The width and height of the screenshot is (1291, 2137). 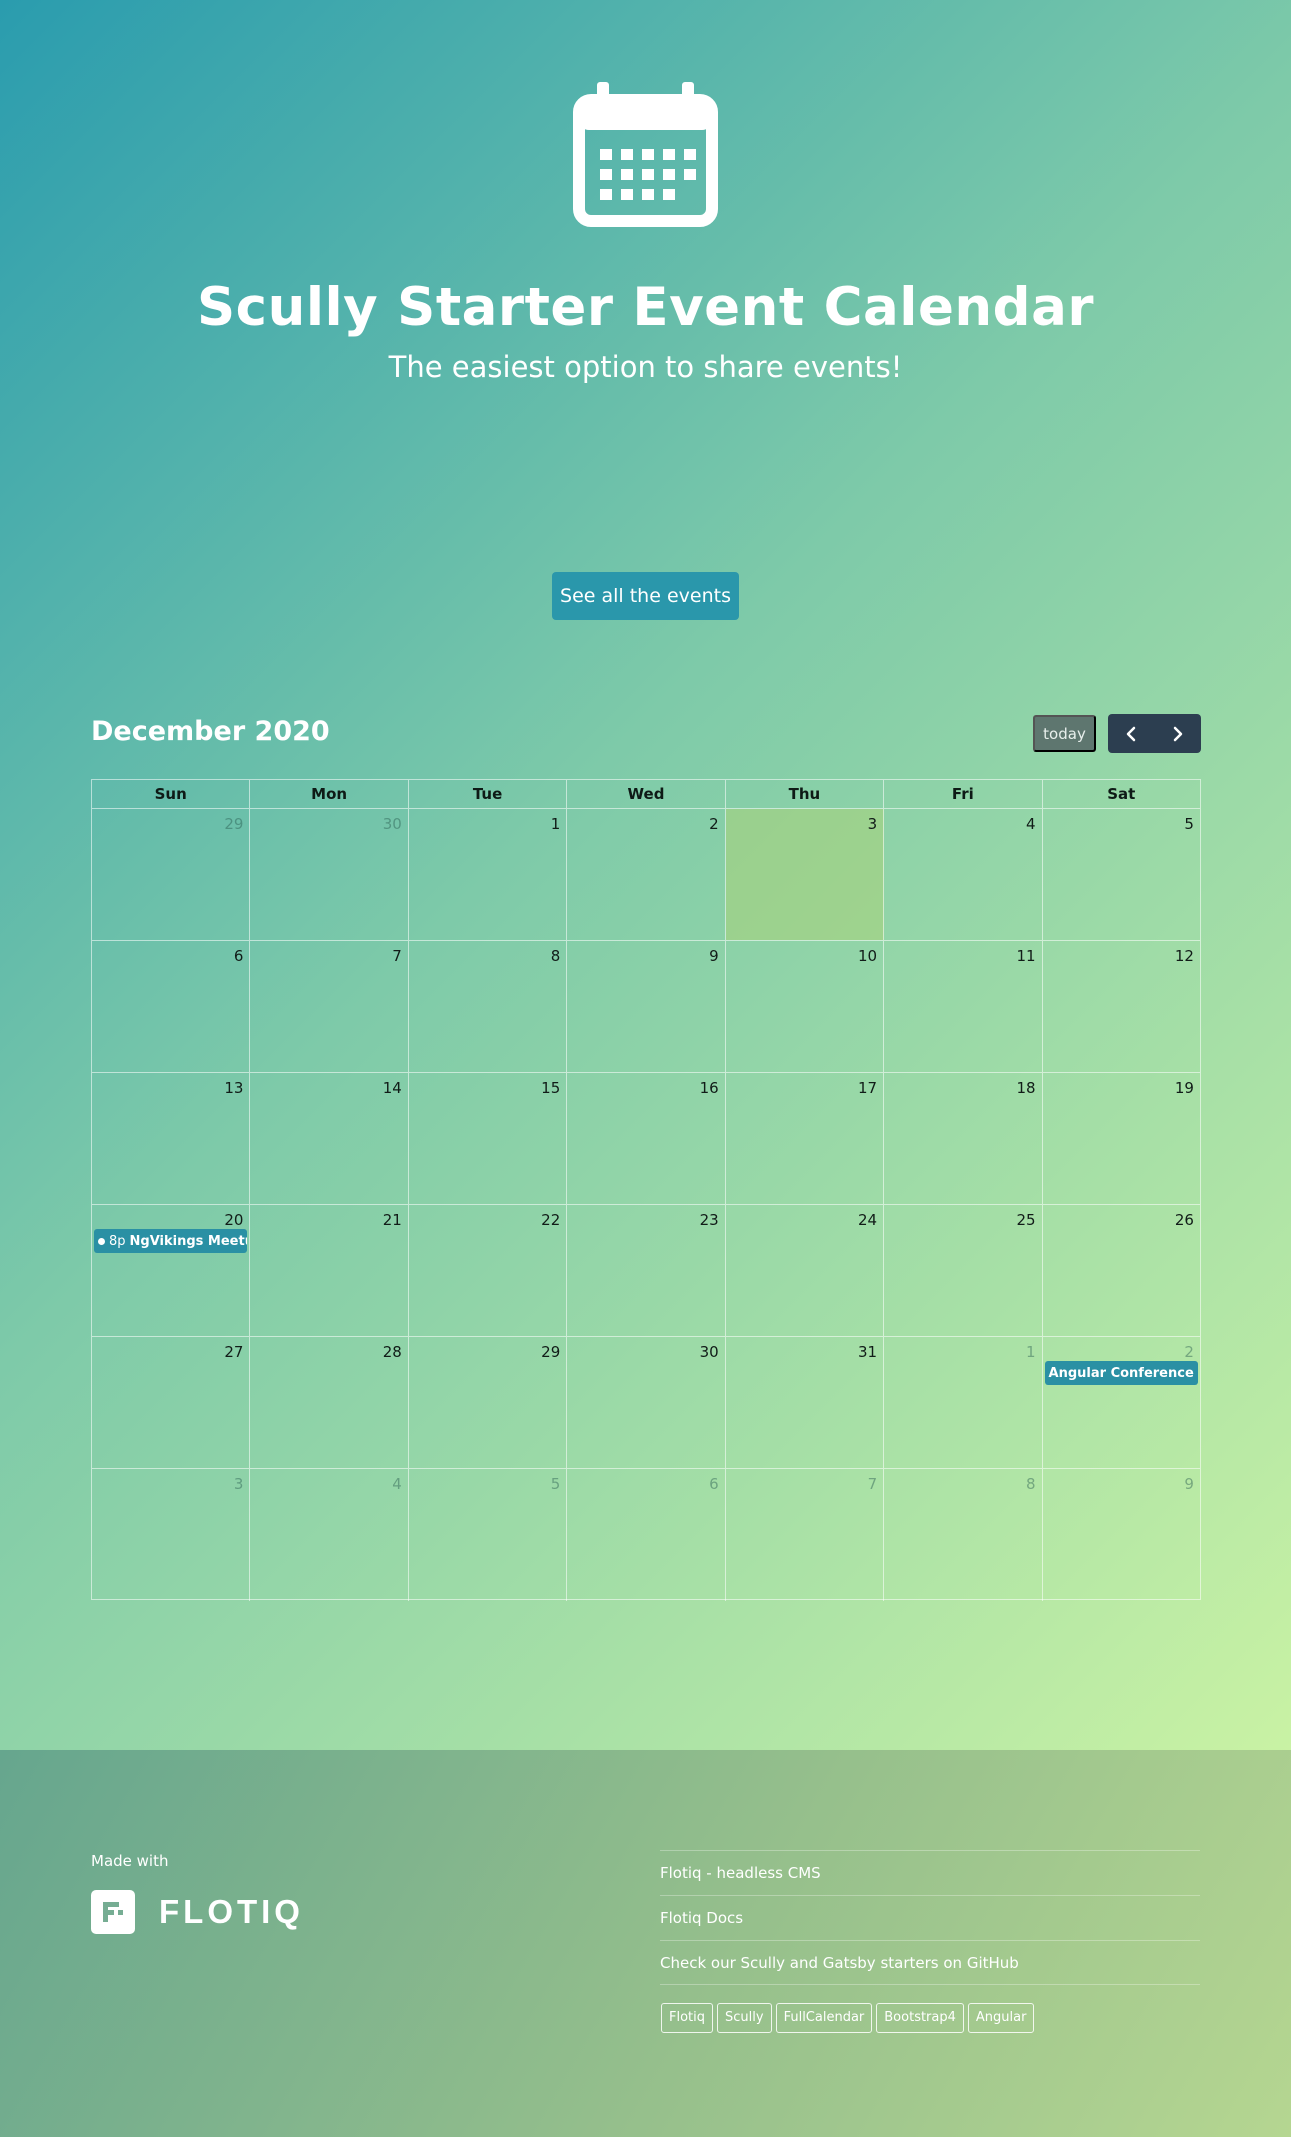 I want to click on day-number: 31, so click(x=867, y=1352).